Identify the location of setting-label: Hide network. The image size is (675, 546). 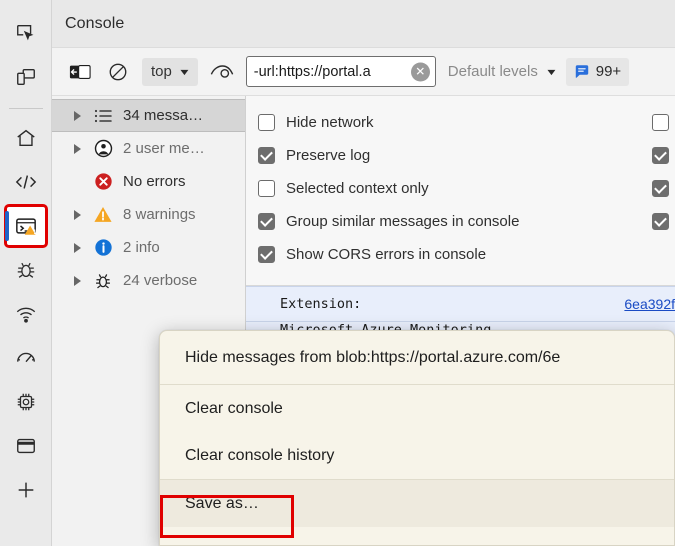
(330, 122).